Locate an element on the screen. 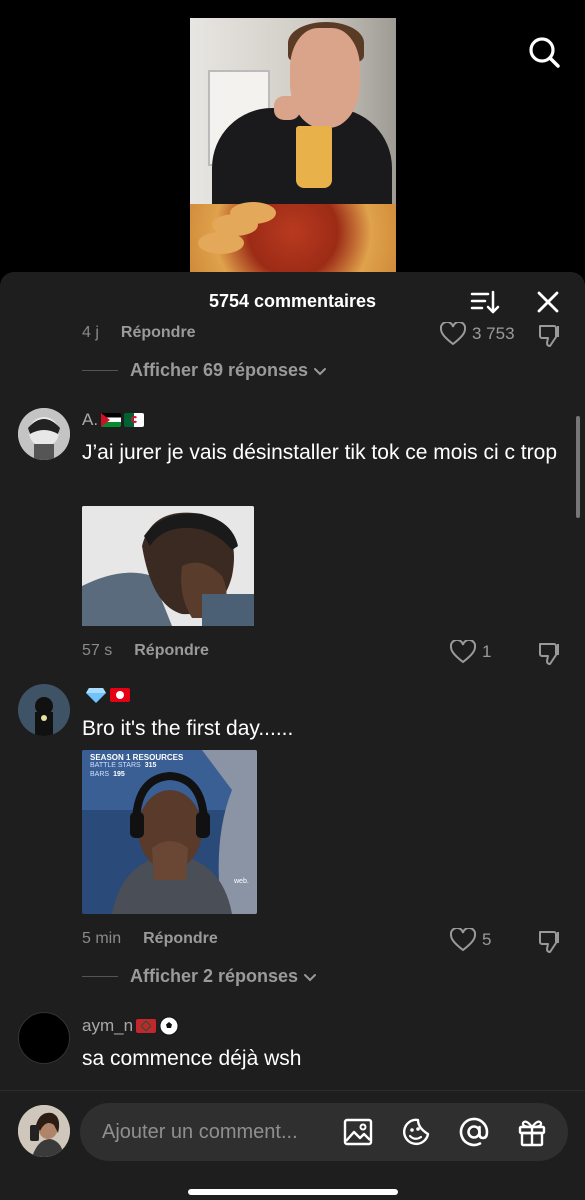 The width and height of the screenshot is (585, 1200). gif-overlay-stars: BATTLE STARS 315 is located at coordinates (123, 765).